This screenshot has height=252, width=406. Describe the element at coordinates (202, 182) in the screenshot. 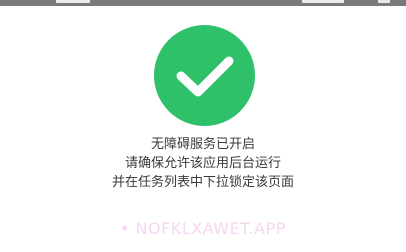

I see `message-line-lock-page: 并在任务列表中下拉锁定该页面` at that location.